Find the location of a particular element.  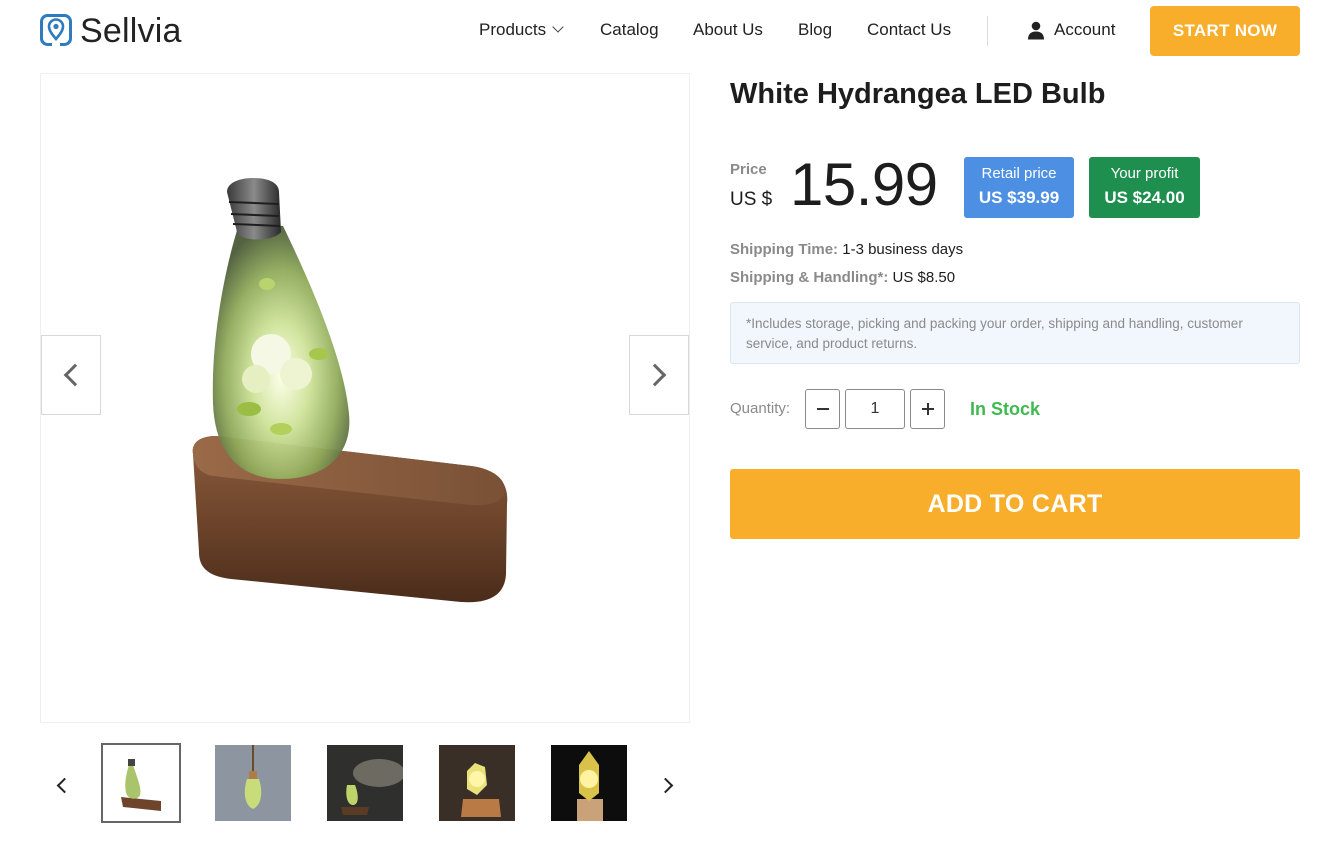

nav-blog: Blog is located at coordinates (815, 30).